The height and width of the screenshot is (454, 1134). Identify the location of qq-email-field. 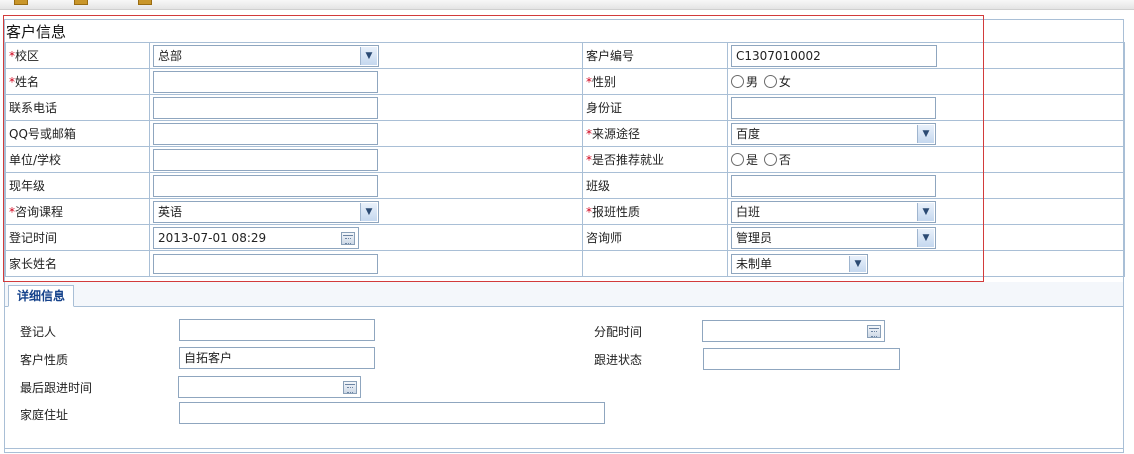
(265, 133).